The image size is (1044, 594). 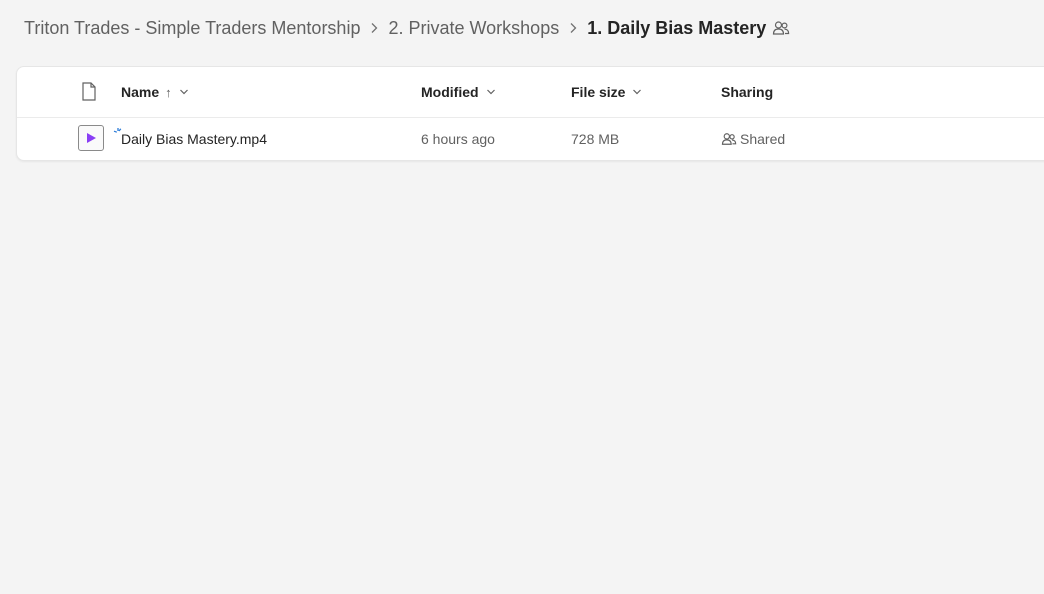 I want to click on table-header: Name ↑ Modified File size Sharing, so click(x=530, y=92).